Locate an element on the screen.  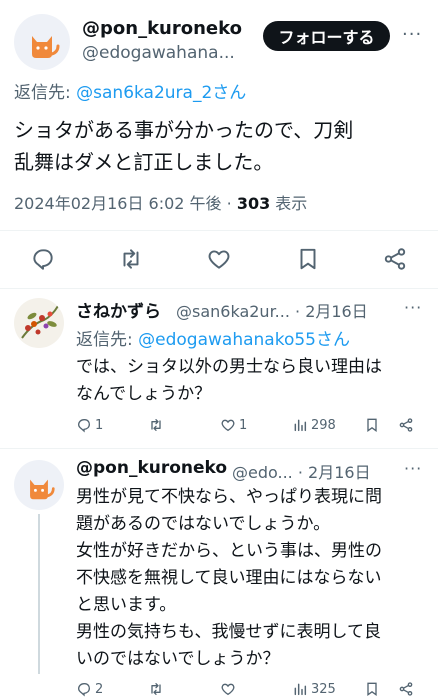
reply-text-line: なんでしょうか？ is located at coordinates (144, 394).